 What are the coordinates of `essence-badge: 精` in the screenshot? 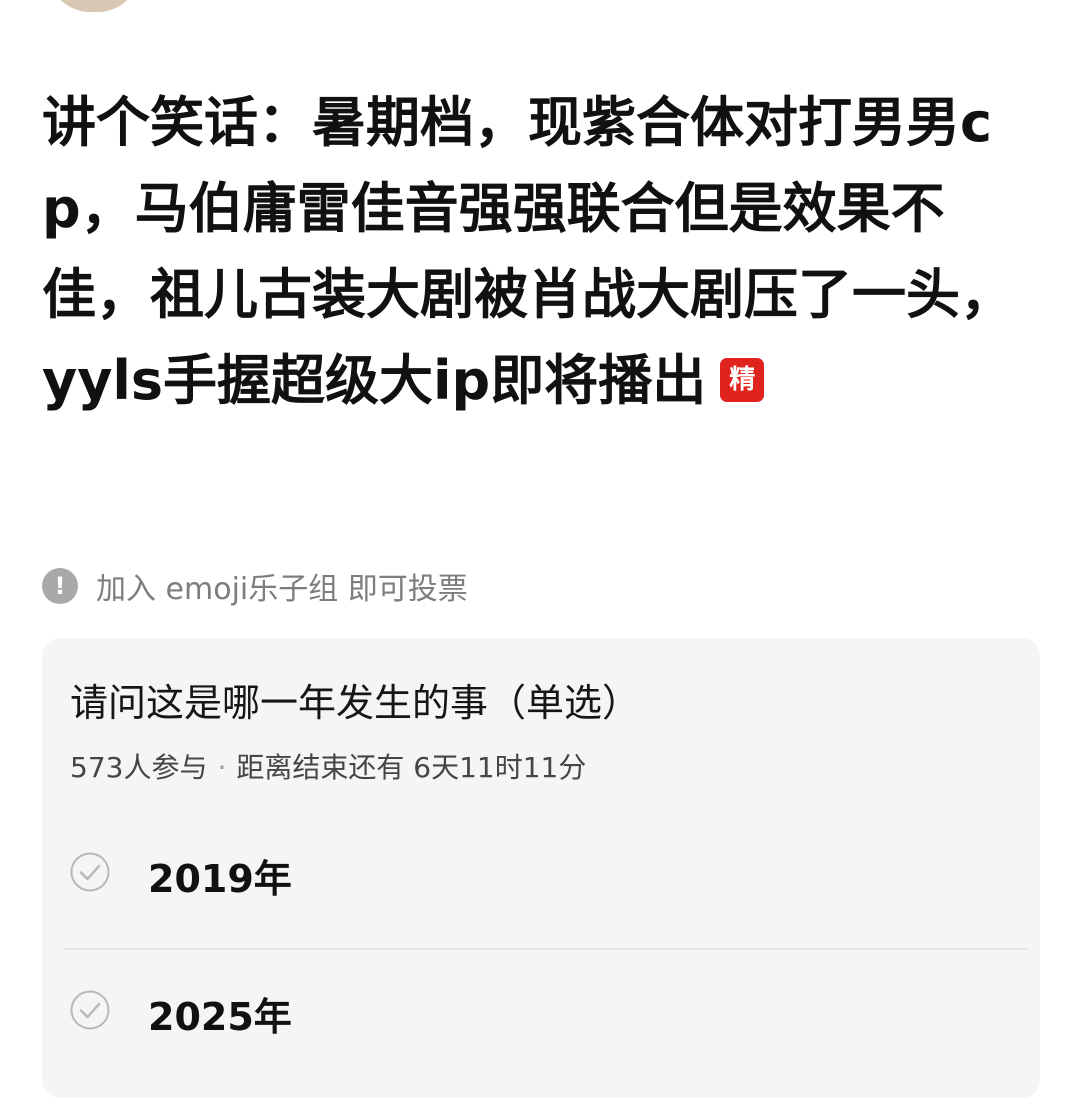 It's located at (742, 380).